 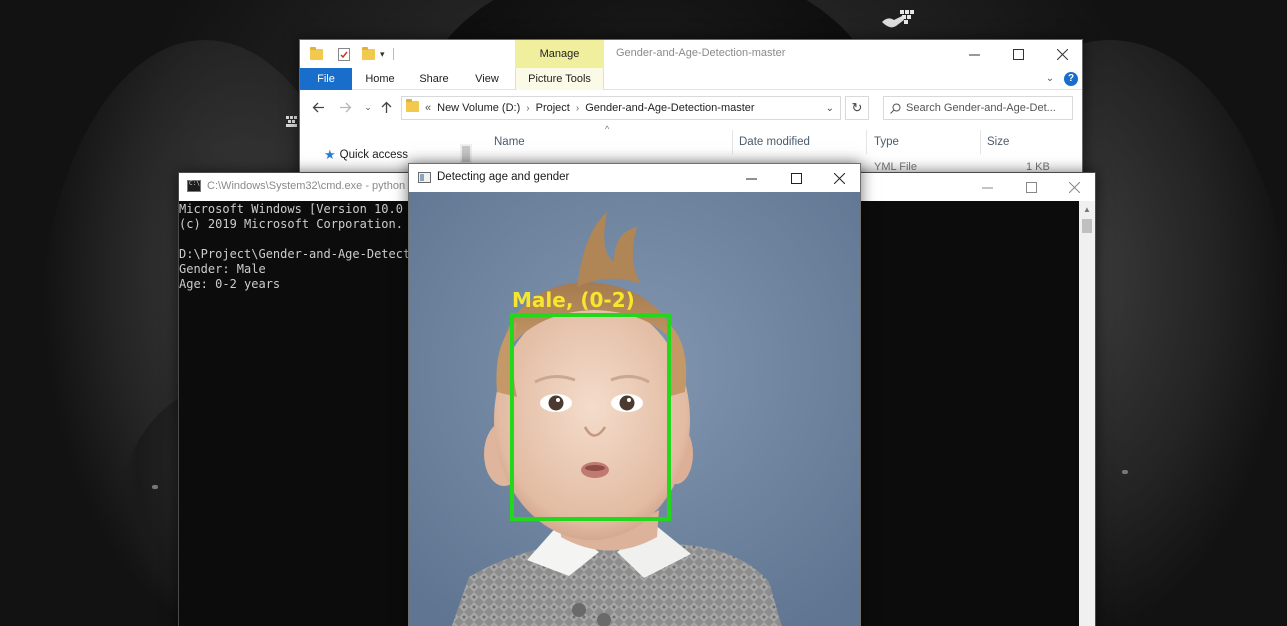 I want to click on explorer-title-bar: ▾ Manage Gender-and-Age-Detection-master, so click(x=691, y=54).